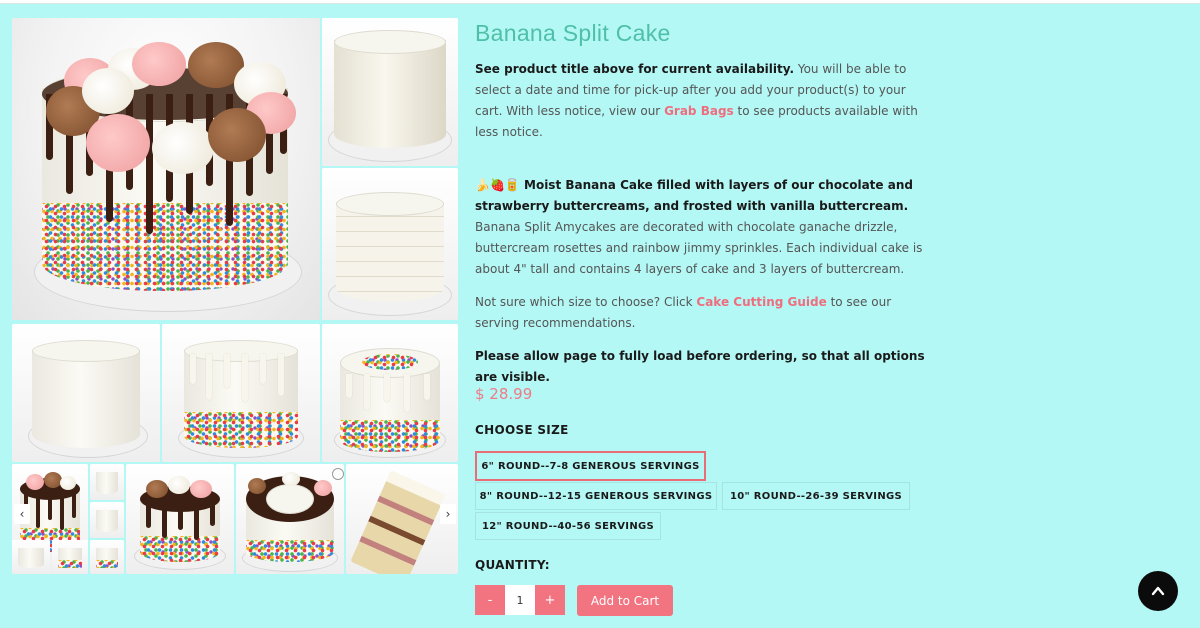 The height and width of the screenshot is (628, 1200). I want to click on size-help-text: Not sure which size to choose? Click, so click(586, 302).